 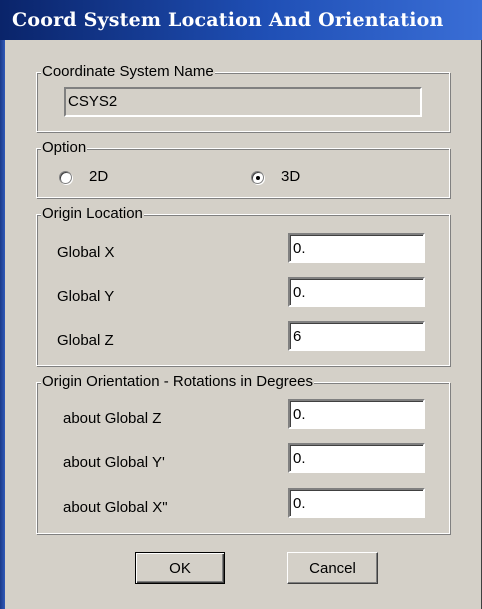 I want to click on global-x-label: Global X, so click(x=86, y=252).